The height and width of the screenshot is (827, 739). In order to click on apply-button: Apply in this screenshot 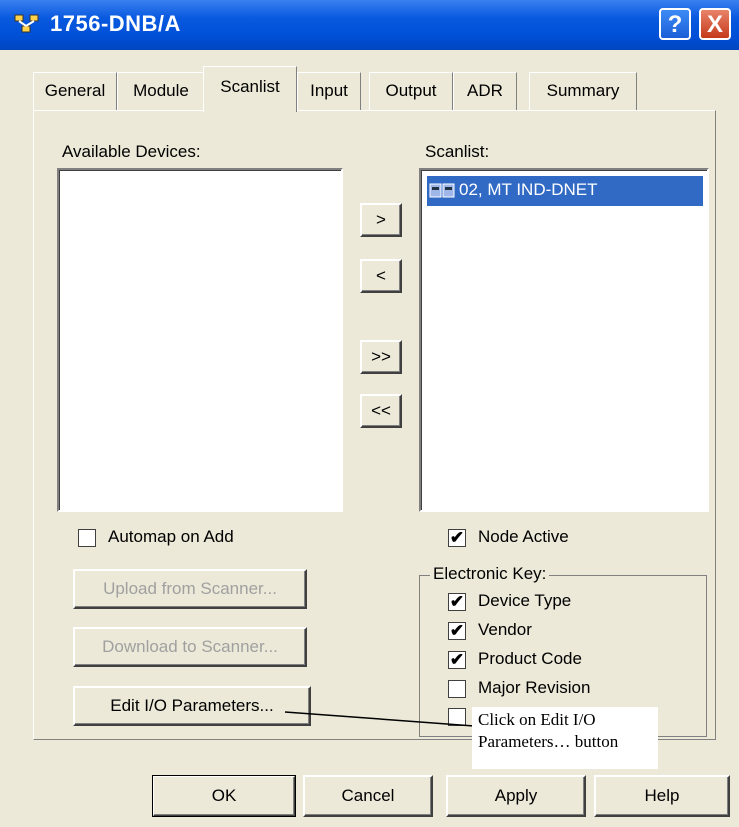, I will do `click(516, 796)`.